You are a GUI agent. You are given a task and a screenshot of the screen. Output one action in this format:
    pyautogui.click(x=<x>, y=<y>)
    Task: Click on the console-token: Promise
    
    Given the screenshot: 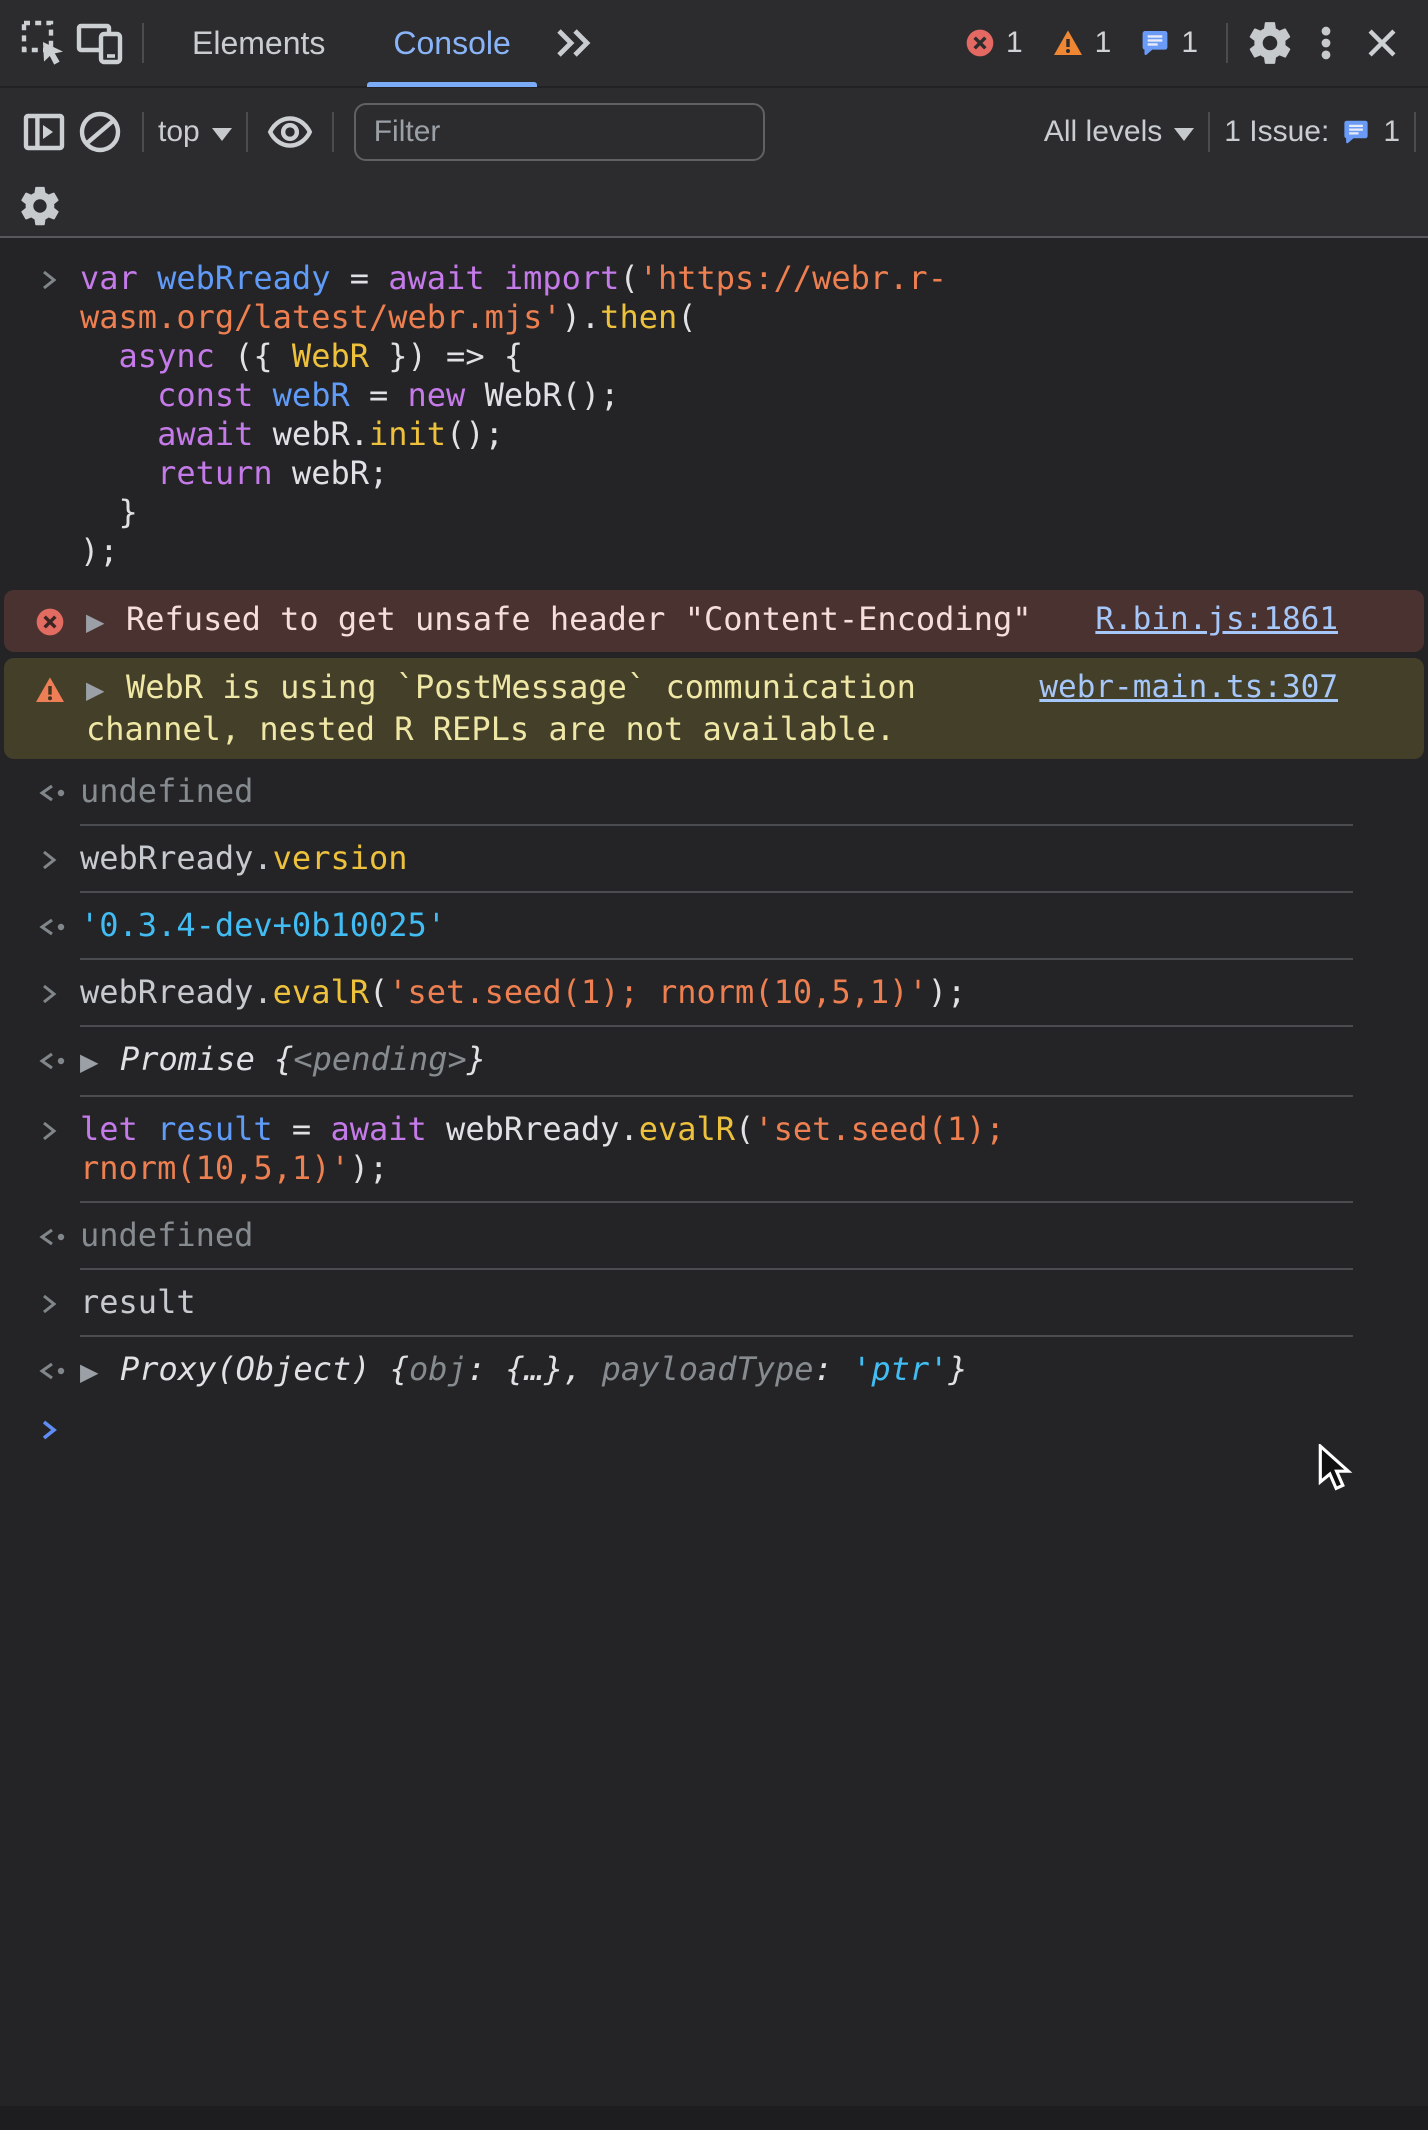 What is the action you would take?
    pyautogui.click(x=197, y=1059)
    